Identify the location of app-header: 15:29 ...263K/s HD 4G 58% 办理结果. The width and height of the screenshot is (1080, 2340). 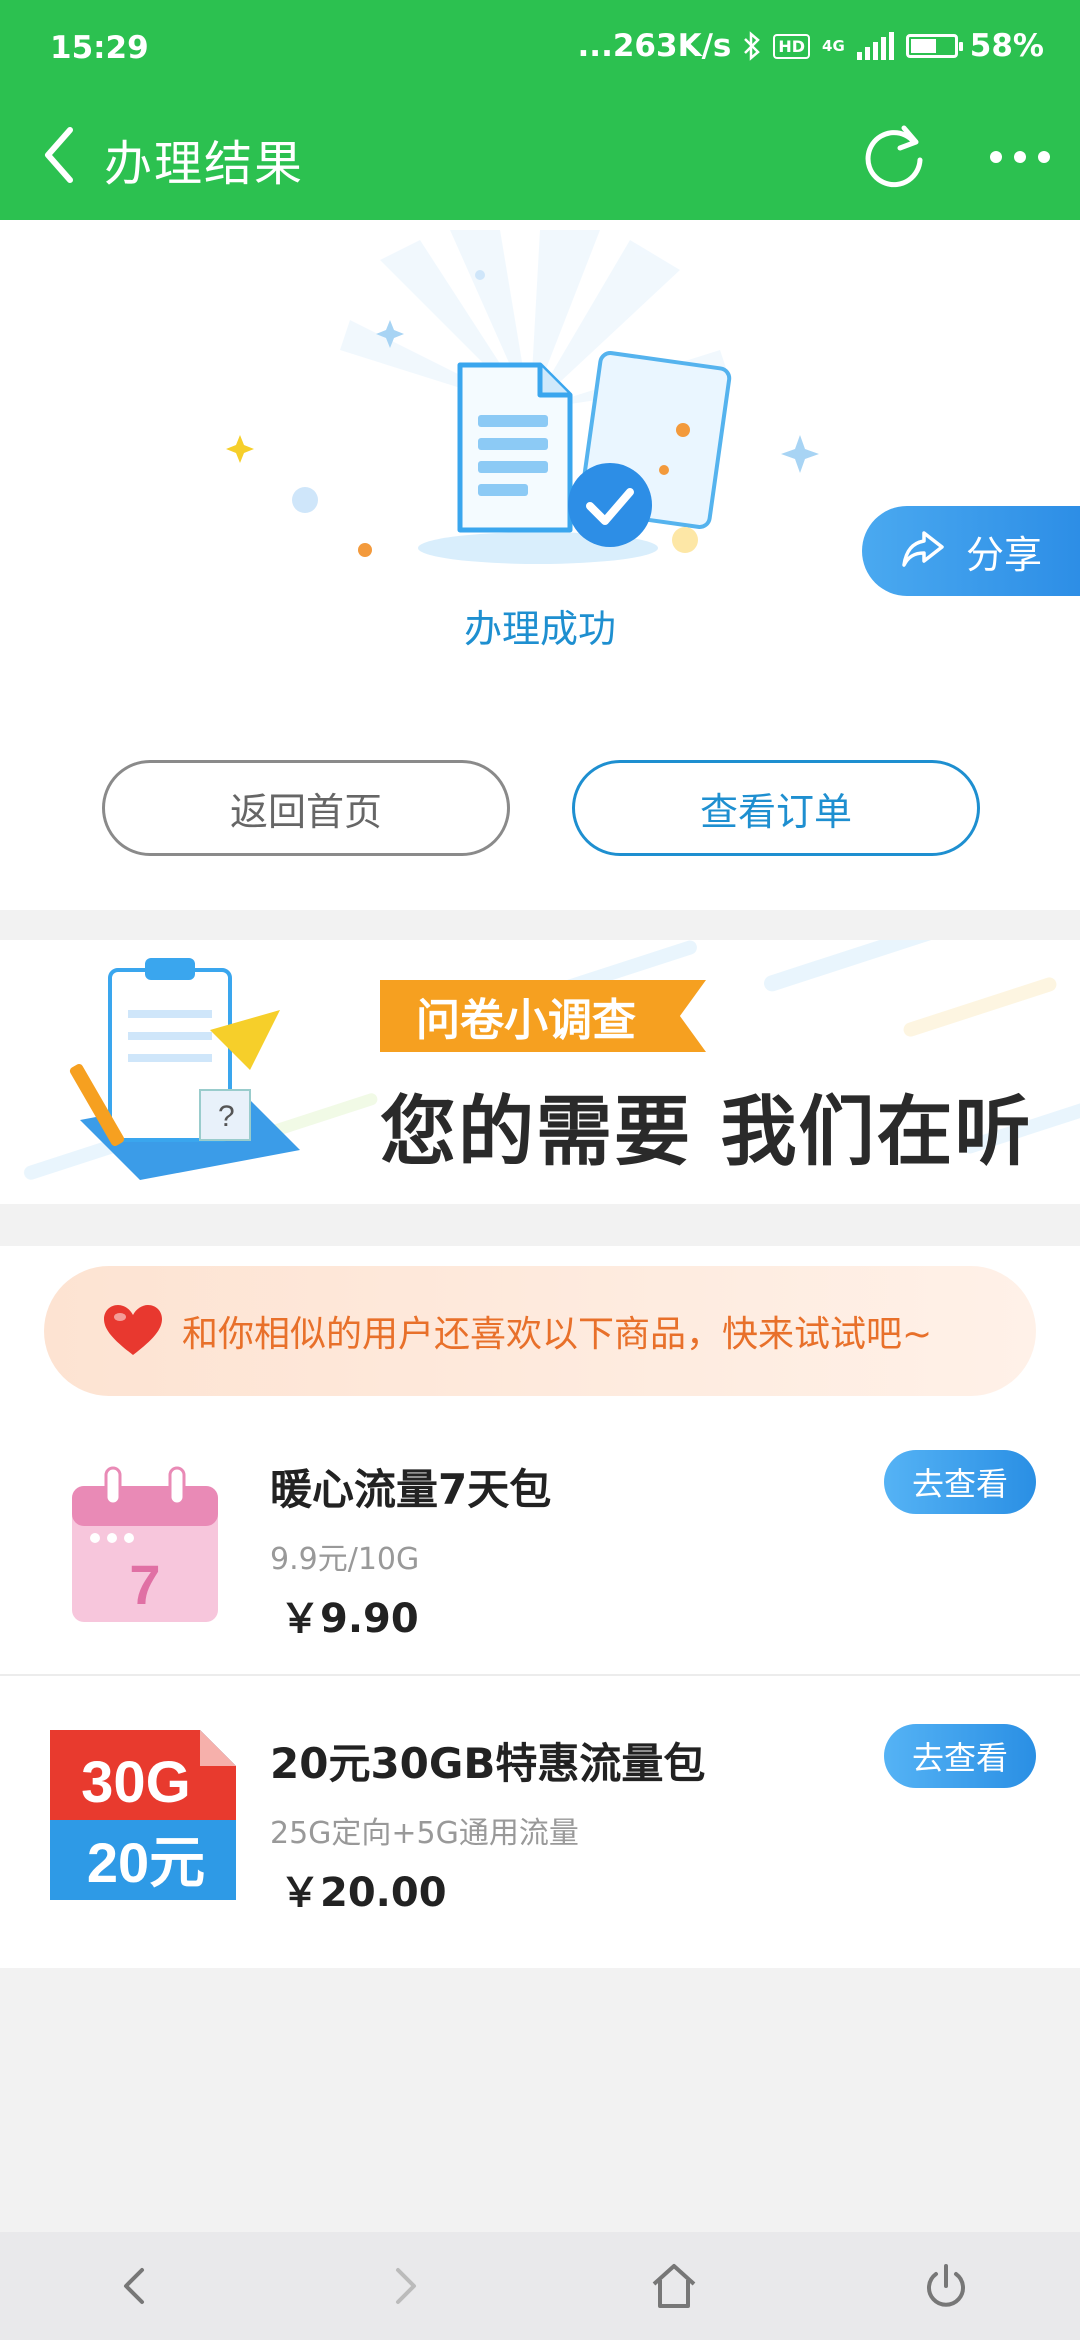
(540, 110).